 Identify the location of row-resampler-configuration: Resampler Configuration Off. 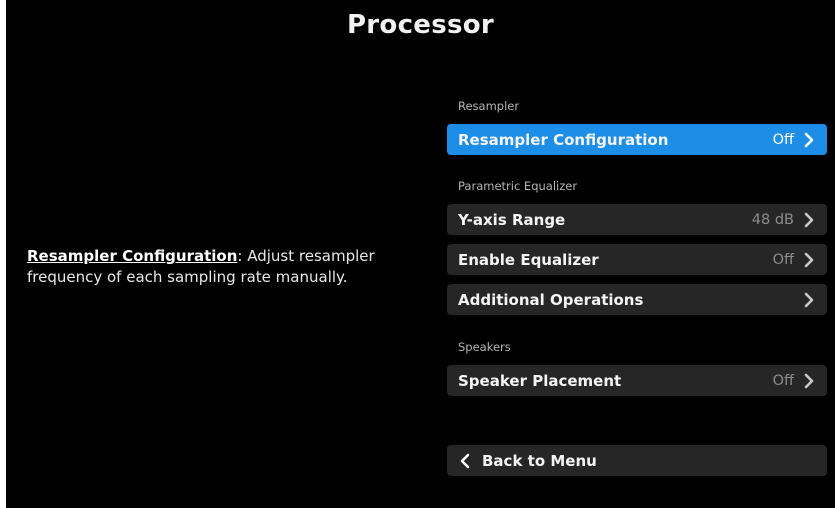
(637, 139).